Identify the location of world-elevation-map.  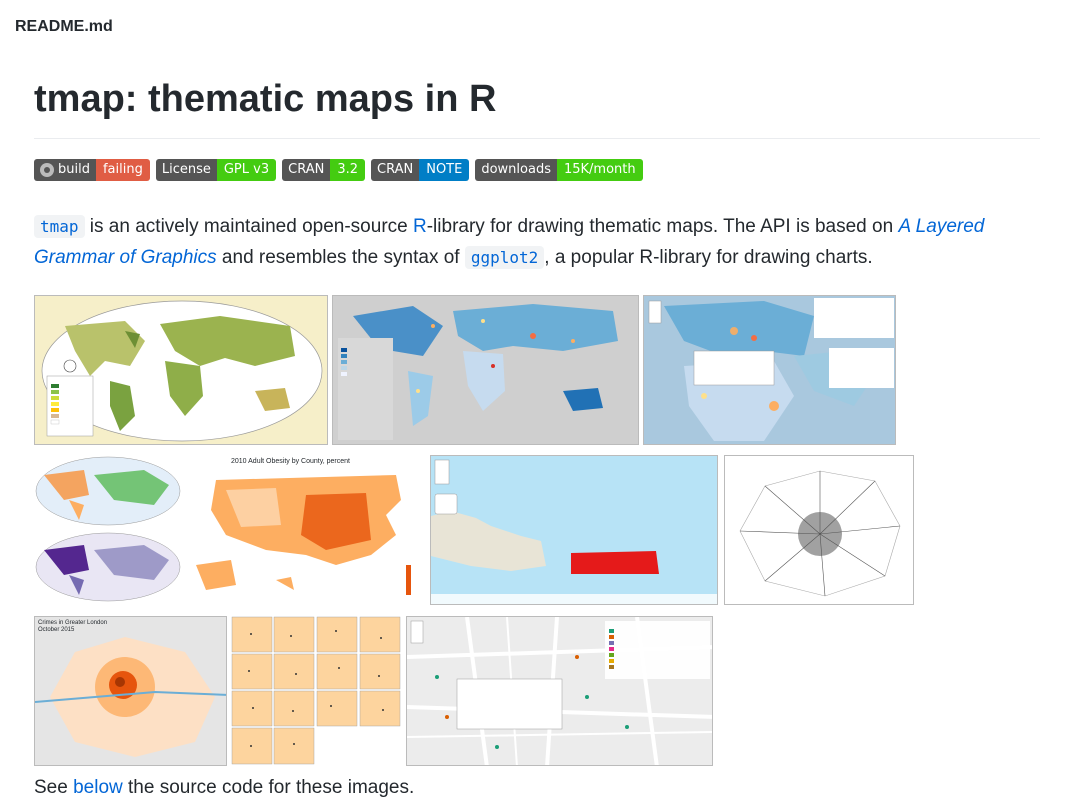
(181, 370).